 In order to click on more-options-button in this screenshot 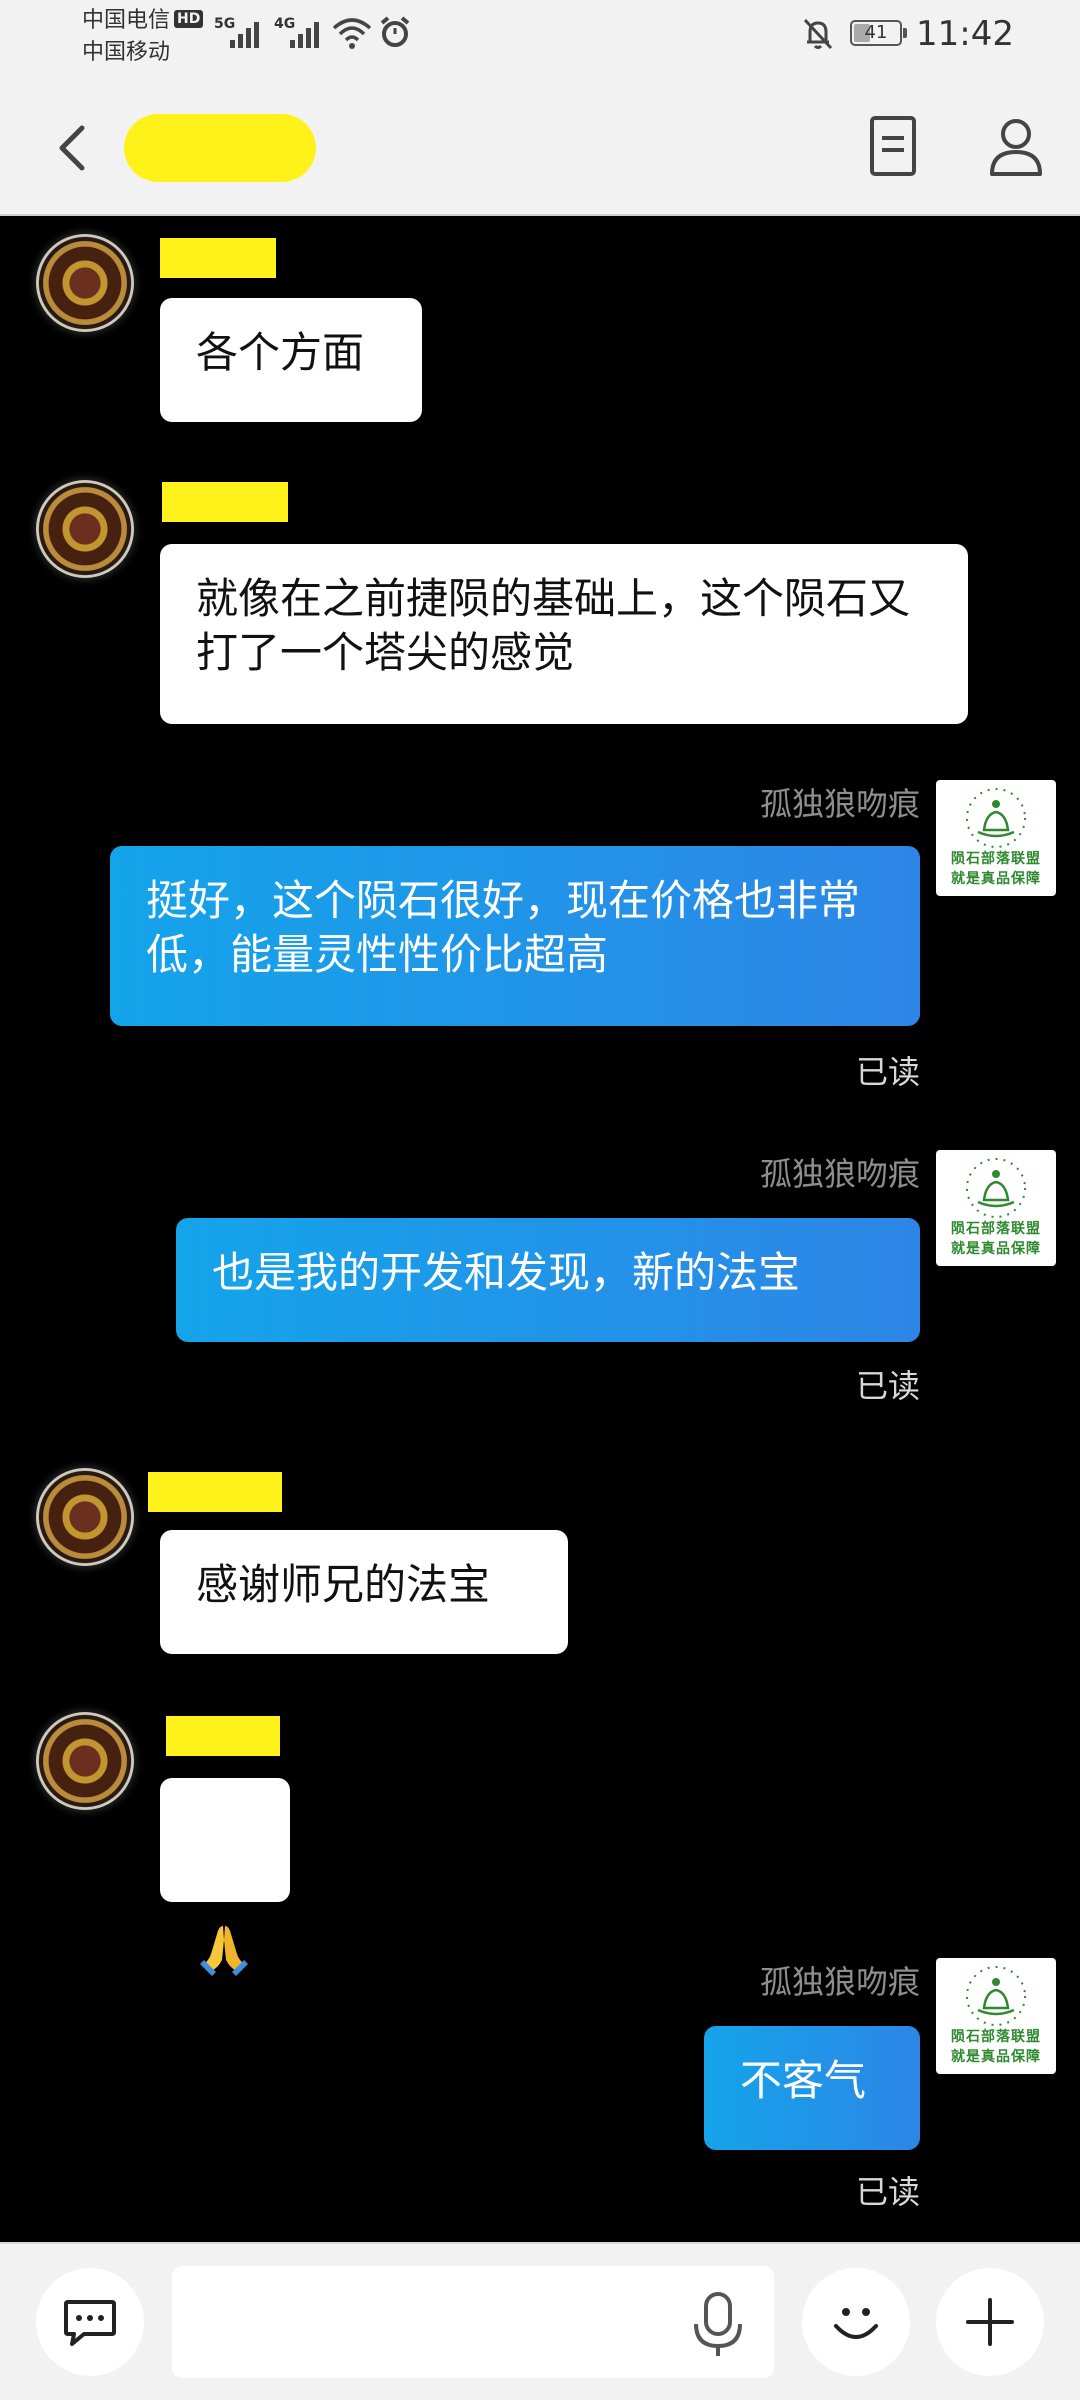, I will do `click(990, 2322)`.